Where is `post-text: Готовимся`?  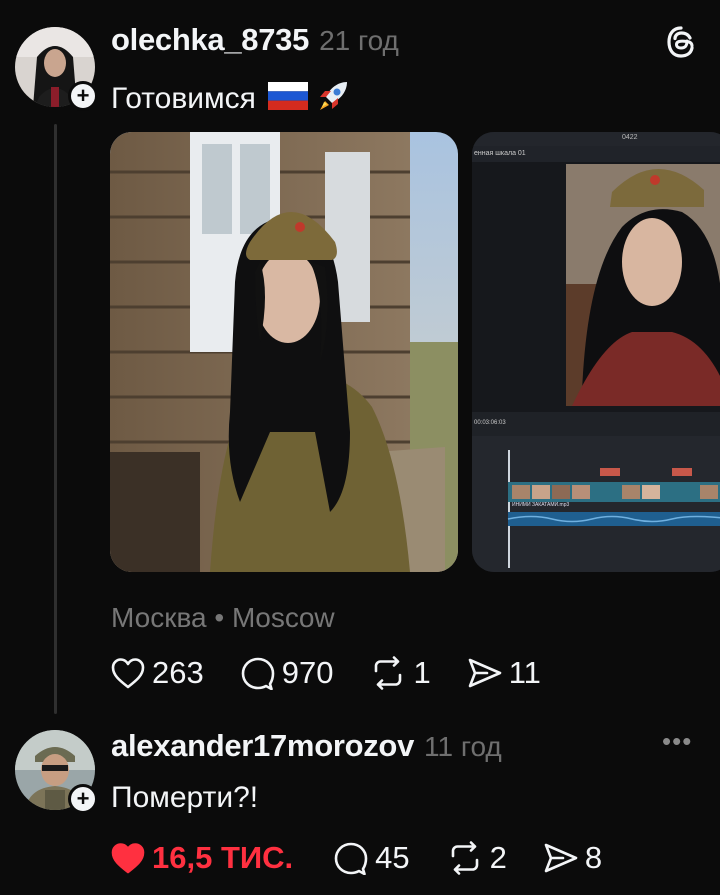
post-text: Готовимся is located at coordinates (183, 98).